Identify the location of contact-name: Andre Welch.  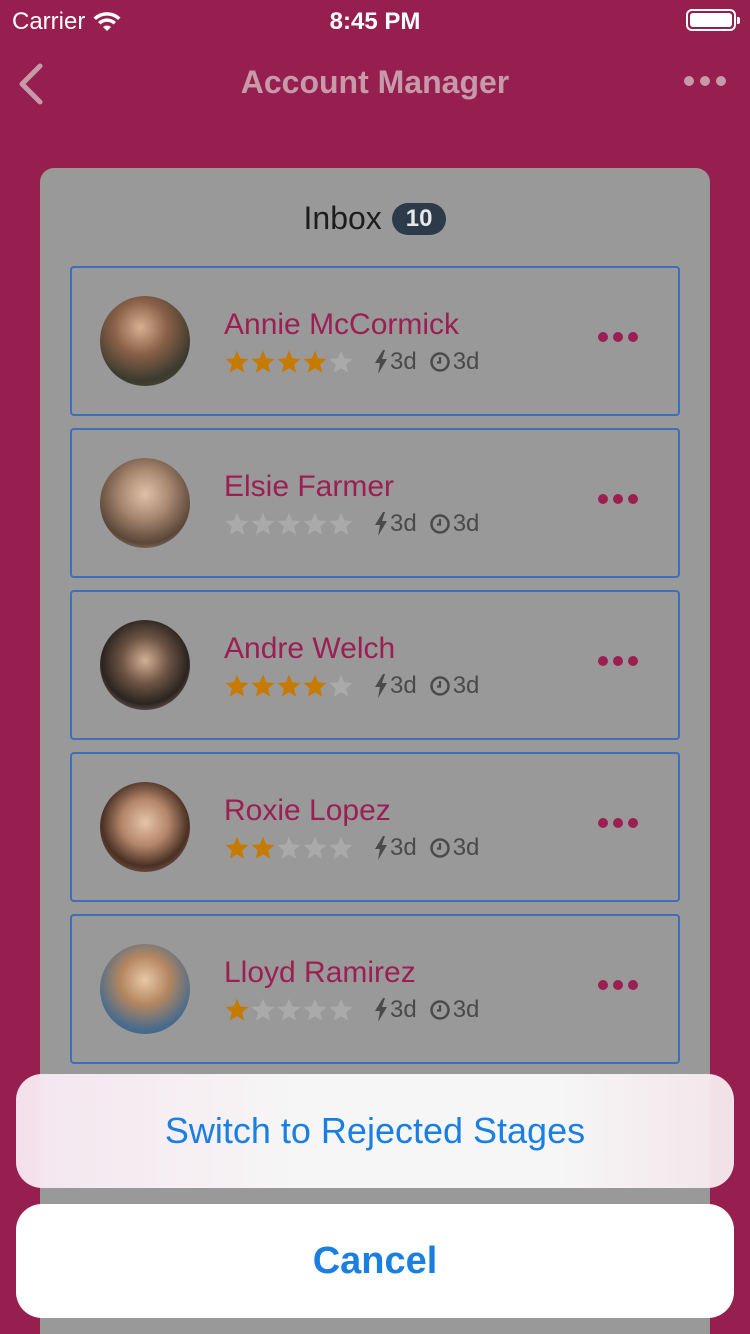
(310, 648).